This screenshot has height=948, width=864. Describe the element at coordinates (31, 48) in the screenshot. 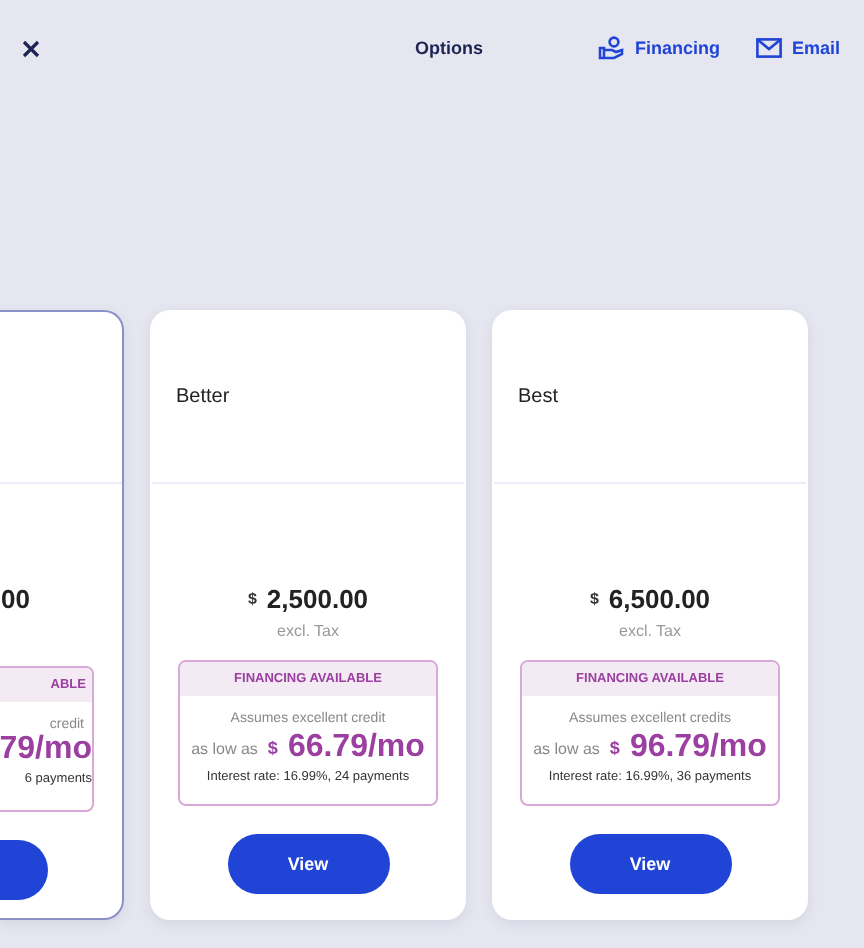

I see `close-icon` at that location.